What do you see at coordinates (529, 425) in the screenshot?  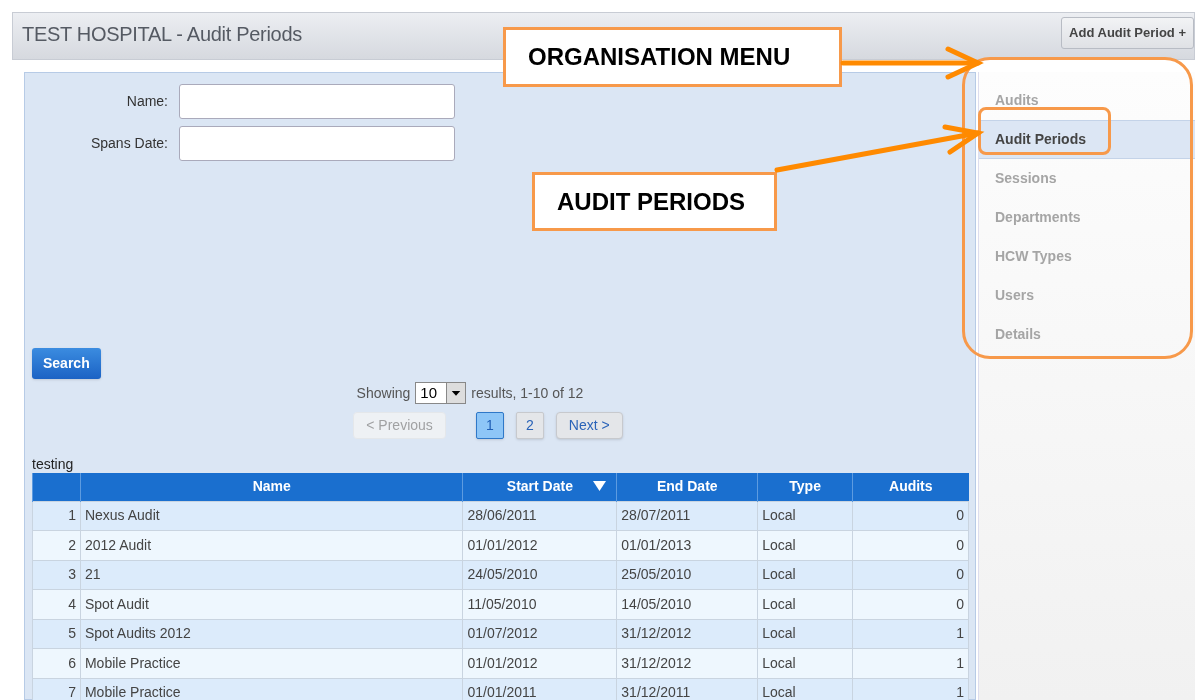 I see `page-button: 2` at bounding box center [529, 425].